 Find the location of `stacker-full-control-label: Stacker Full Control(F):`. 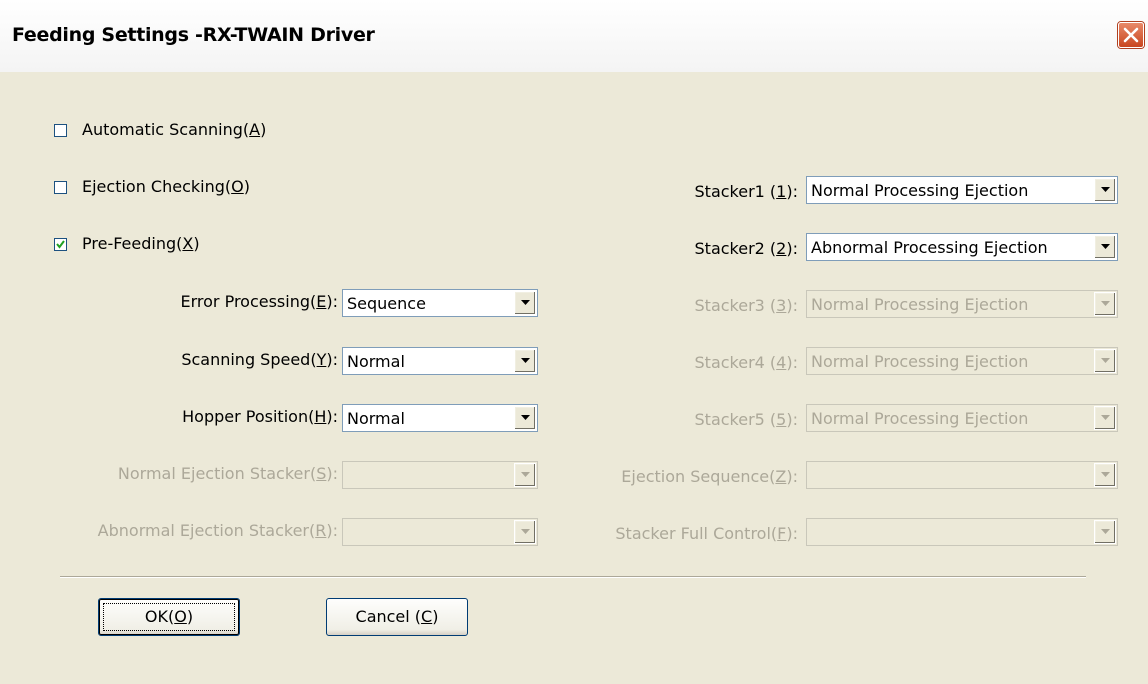

stacker-full-control-label: Stacker Full Control(F): is located at coordinates (706, 533).